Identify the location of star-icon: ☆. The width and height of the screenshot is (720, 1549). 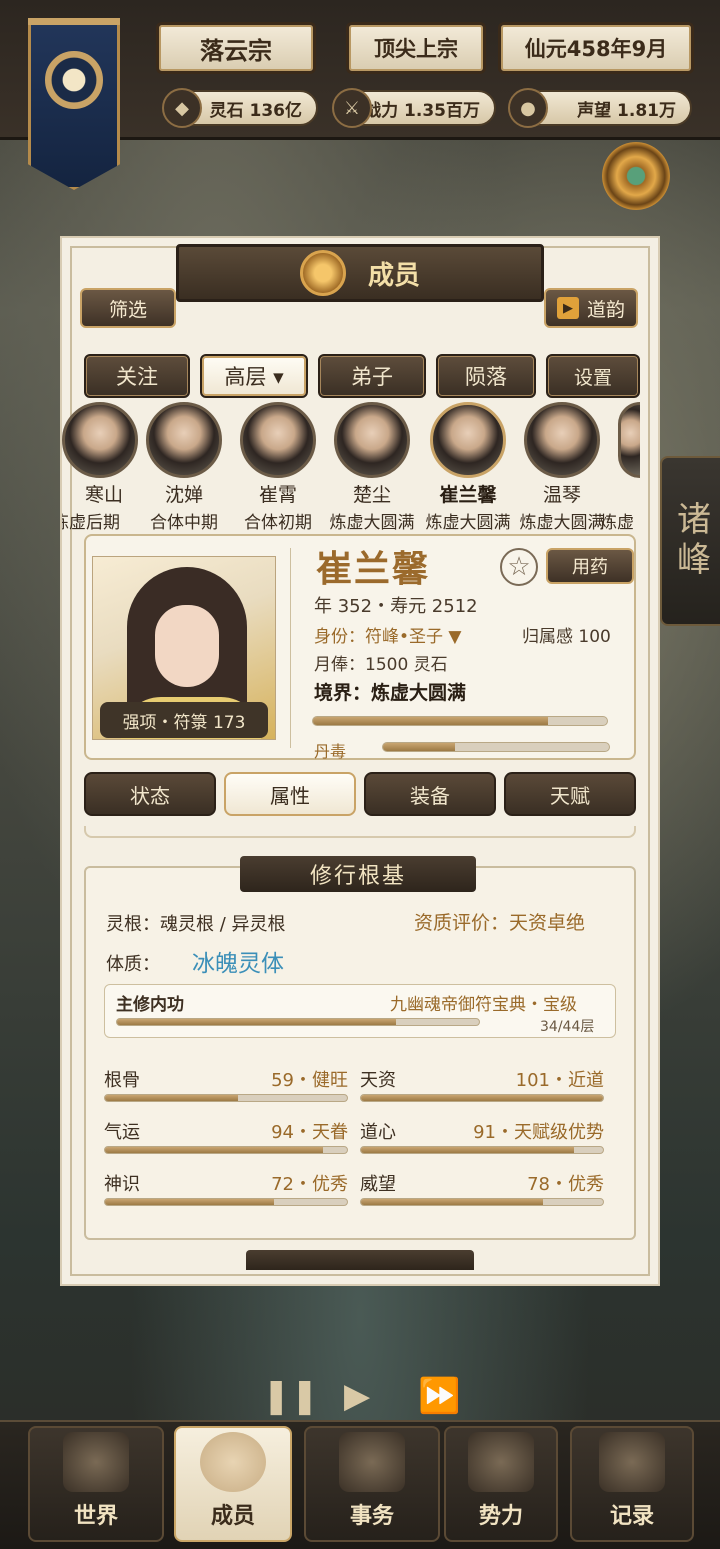
(519, 567).